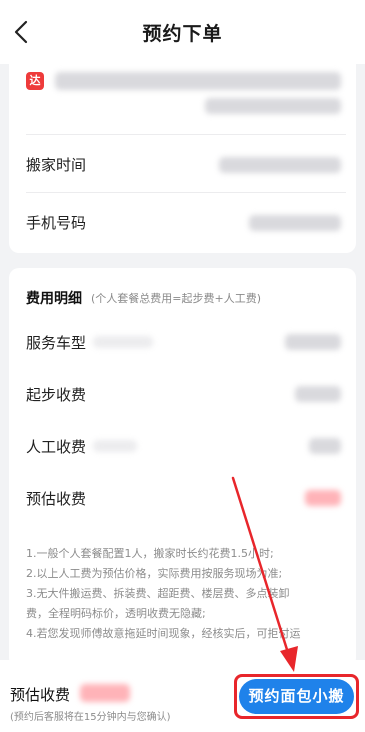  I want to click on fee-note-line: 费，全程明码标价，透明收费无隐藏;, so click(116, 613).